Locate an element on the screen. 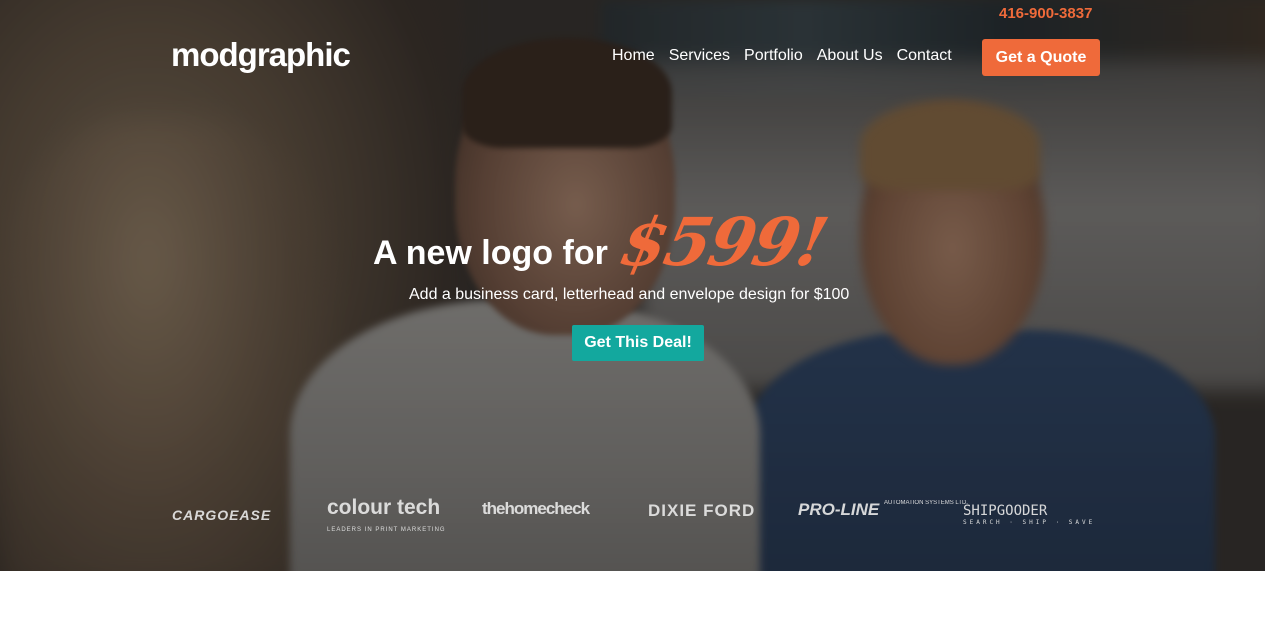  client-logo-thehomecheck-name: thehomecheck is located at coordinates (536, 508).